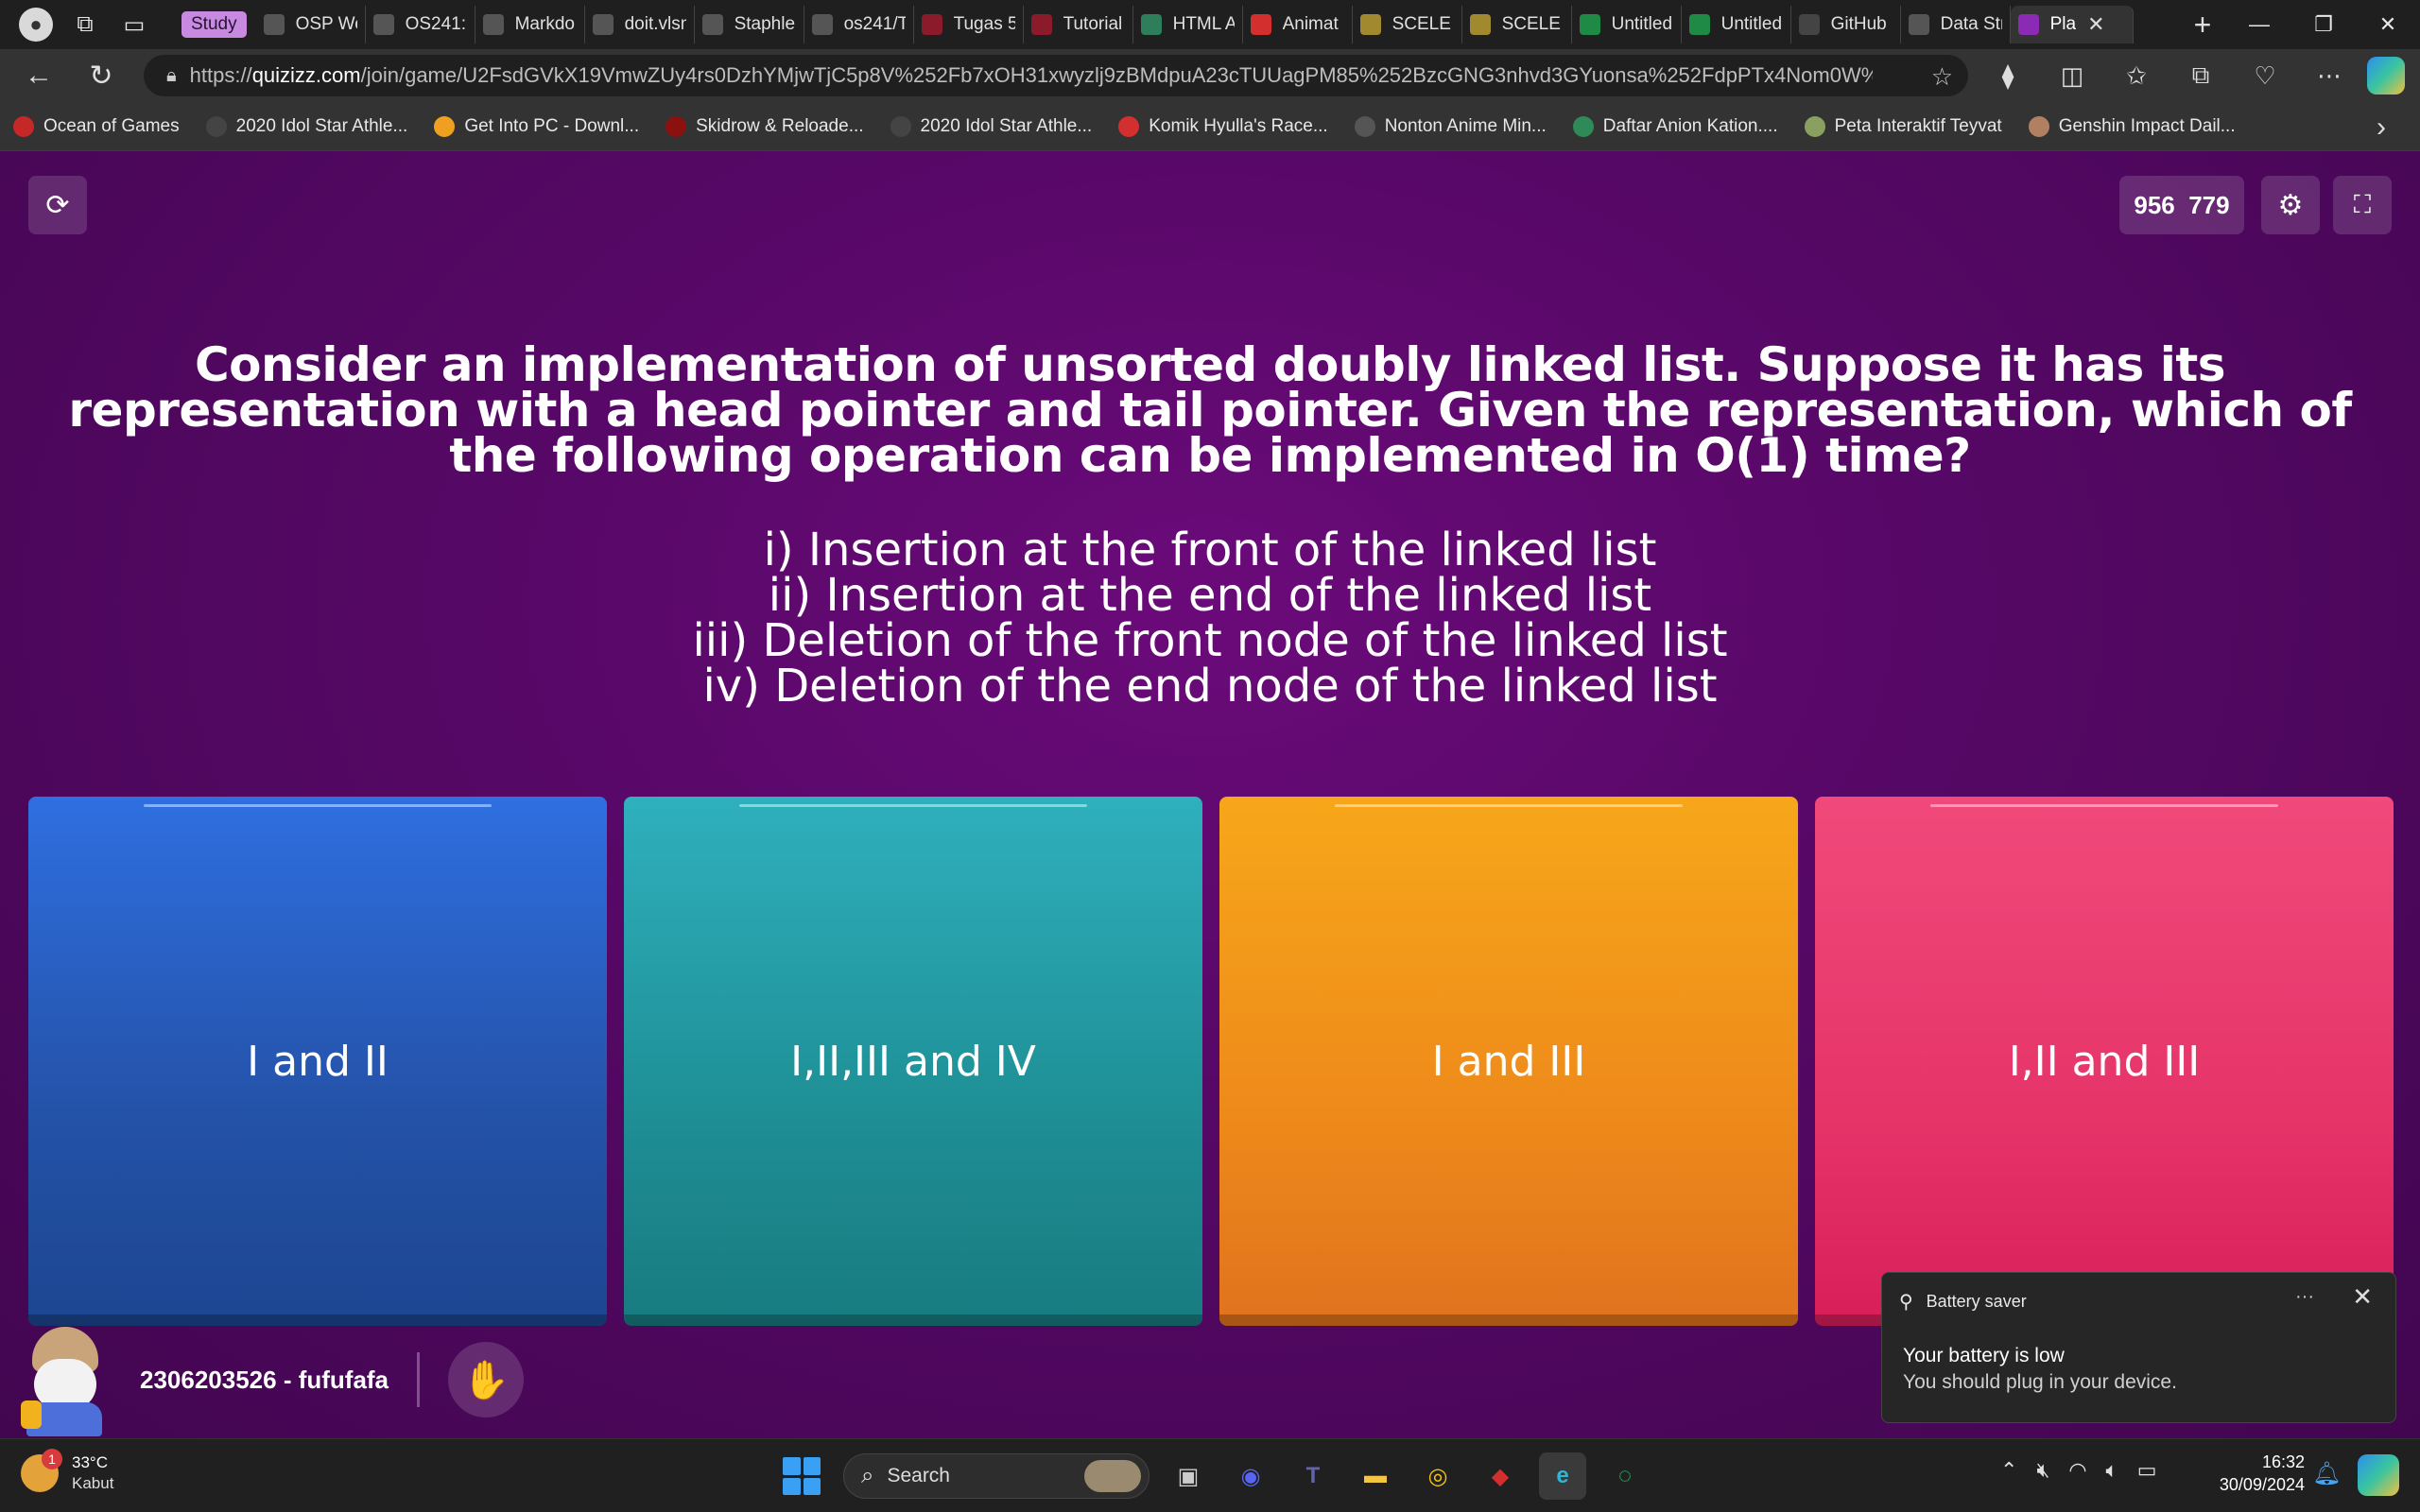  Describe the element at coordinates (2304, 1297) in the screenshot. I see `notification-more-icon: ···` at that location.